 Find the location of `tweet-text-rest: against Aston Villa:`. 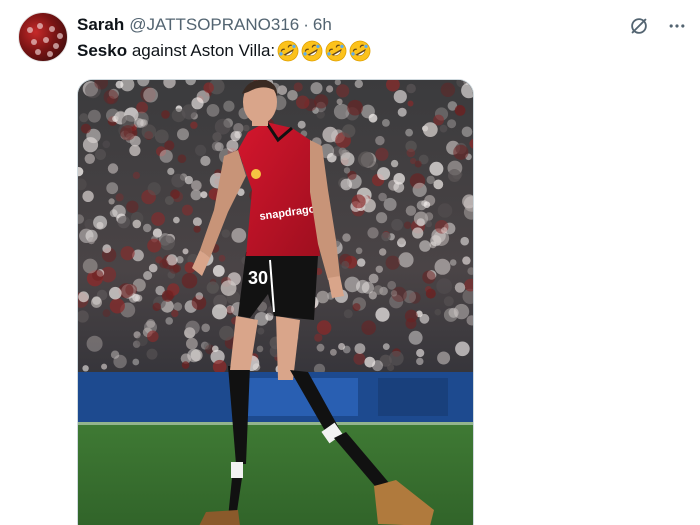

tweet-text-rest: against Aston Villa: is located at coordinates (201, 50).